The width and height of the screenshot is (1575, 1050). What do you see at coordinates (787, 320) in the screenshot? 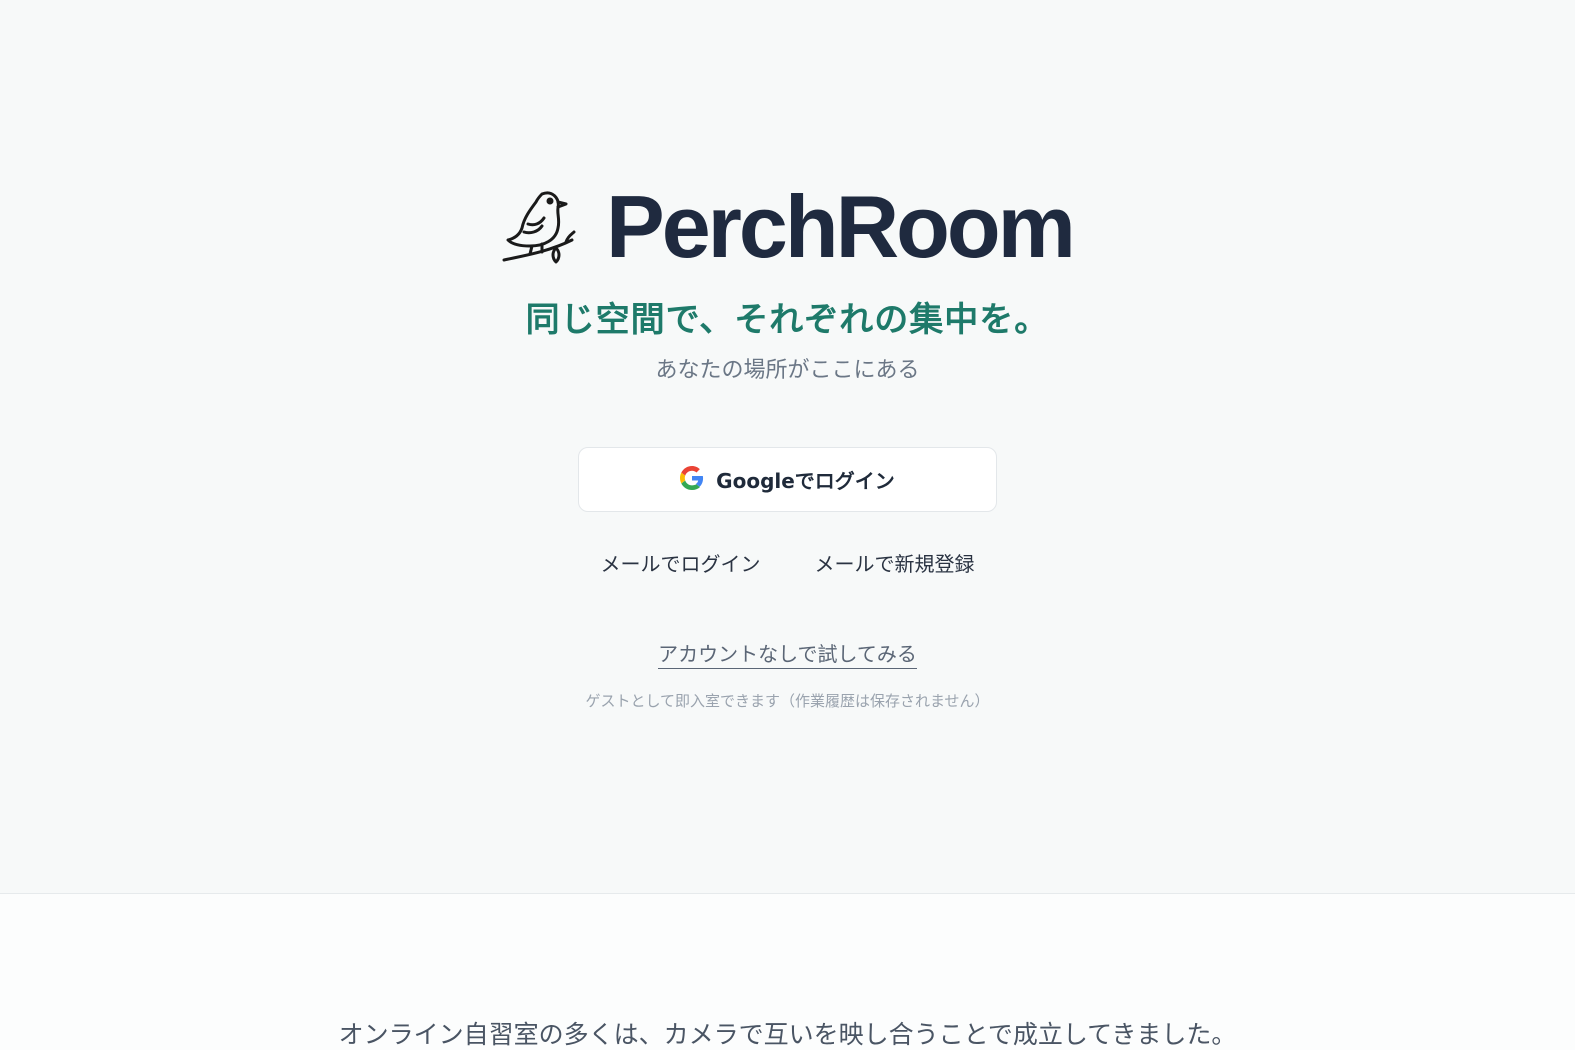
I see `tagline: 同じ空間で、それぞれの集中を。` at bounding box center [787, 320].